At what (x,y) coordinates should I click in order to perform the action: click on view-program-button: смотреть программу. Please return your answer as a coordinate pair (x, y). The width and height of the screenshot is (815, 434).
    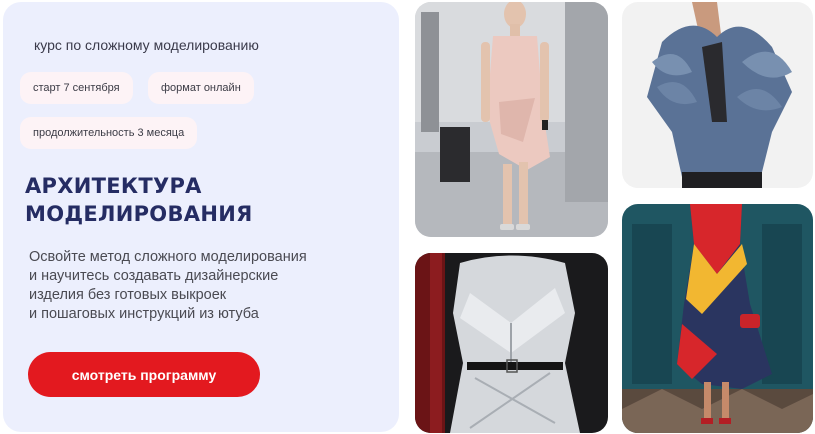
    Looking at the image, I should click on (144, 374).